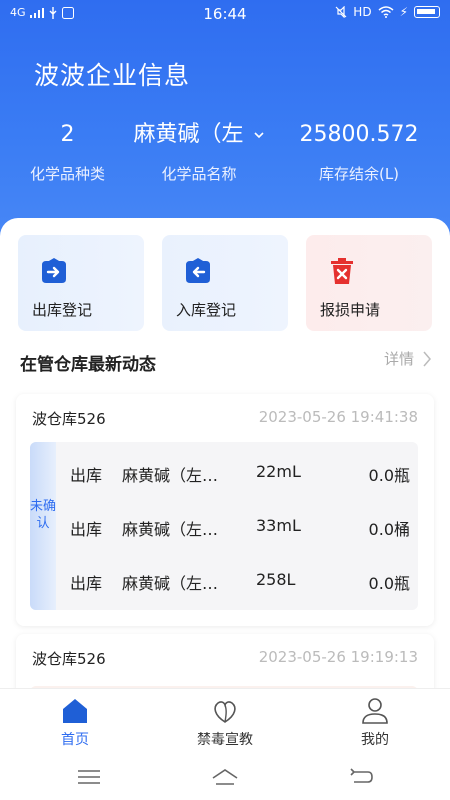 The image size is (450, 800). I want to click on home-nav-icon, so click(225, 777).